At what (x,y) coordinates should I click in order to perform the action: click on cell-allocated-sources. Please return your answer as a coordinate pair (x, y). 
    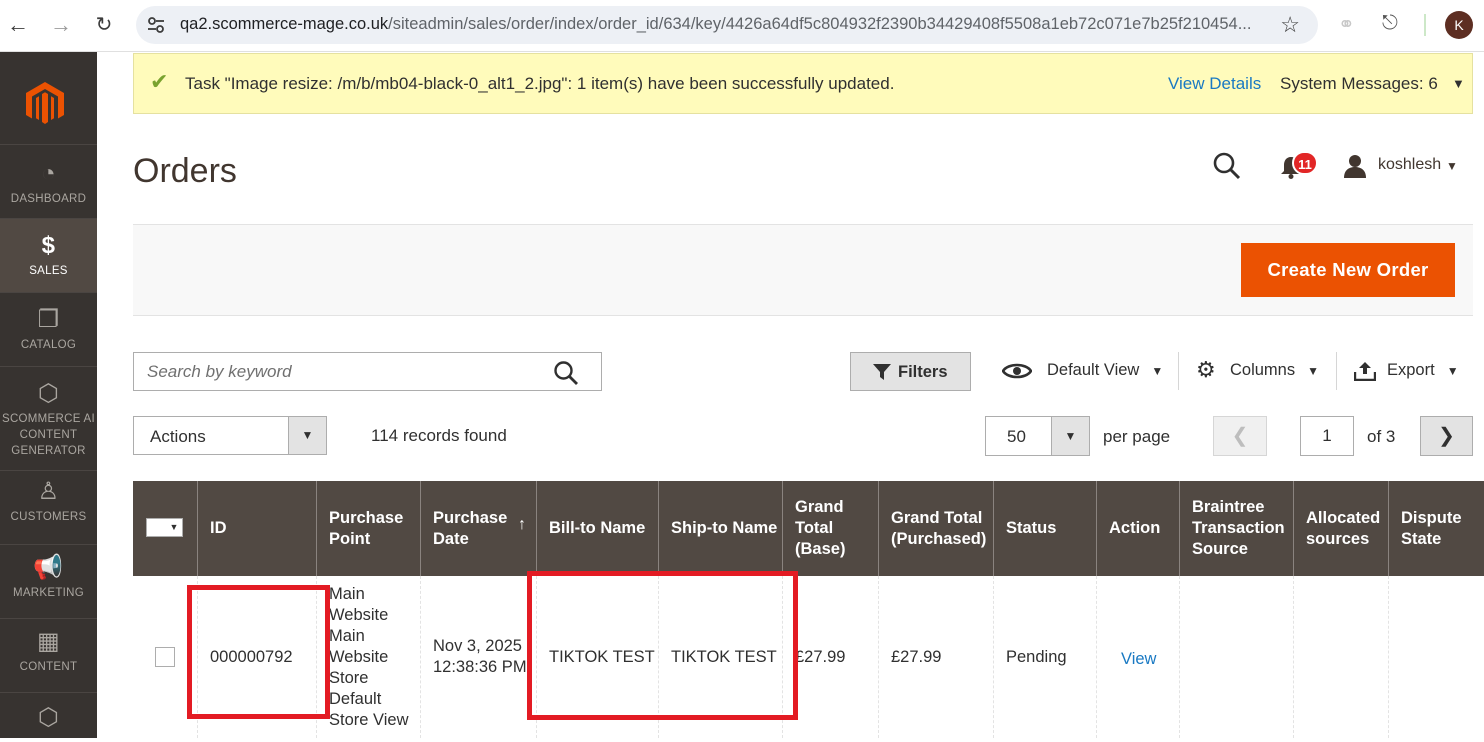
    Looking at the image, I should click on (1340, 657).